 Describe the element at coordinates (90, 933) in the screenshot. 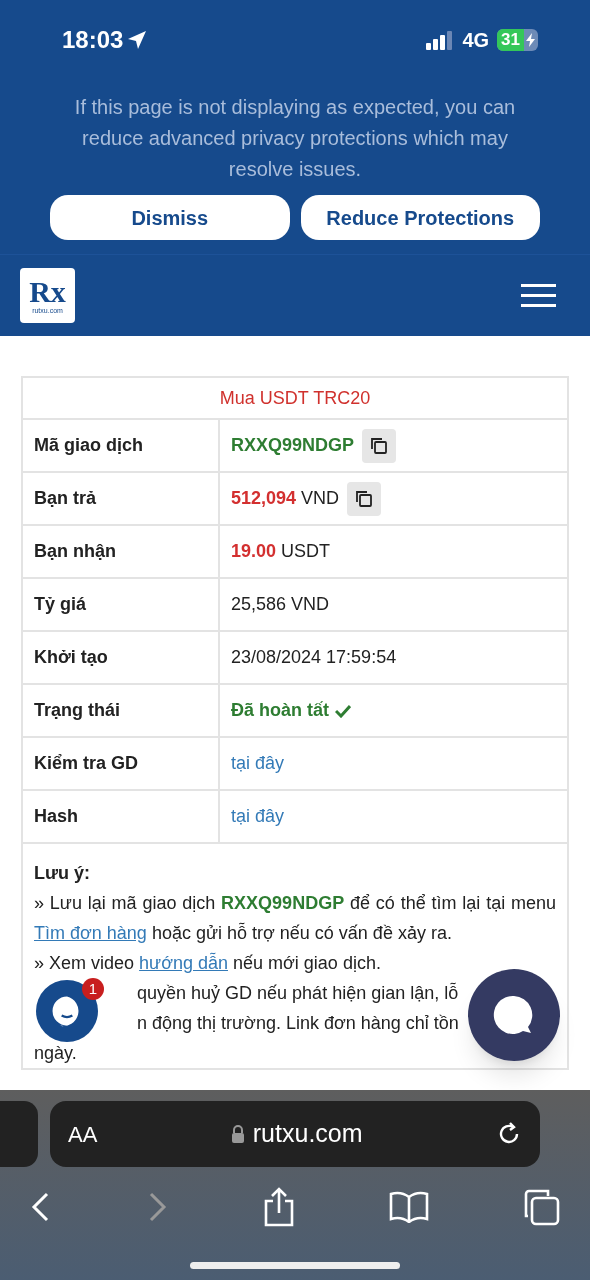

I see `note-link: Tìm đơn hàng` at that location.